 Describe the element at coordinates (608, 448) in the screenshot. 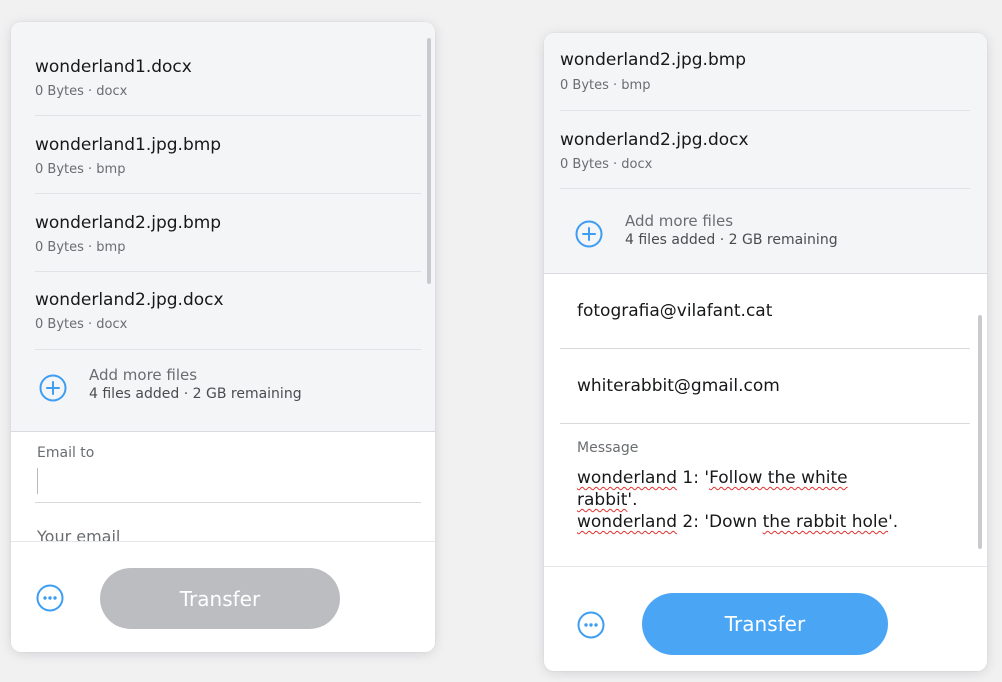

I see `message-label: Message` at that location.